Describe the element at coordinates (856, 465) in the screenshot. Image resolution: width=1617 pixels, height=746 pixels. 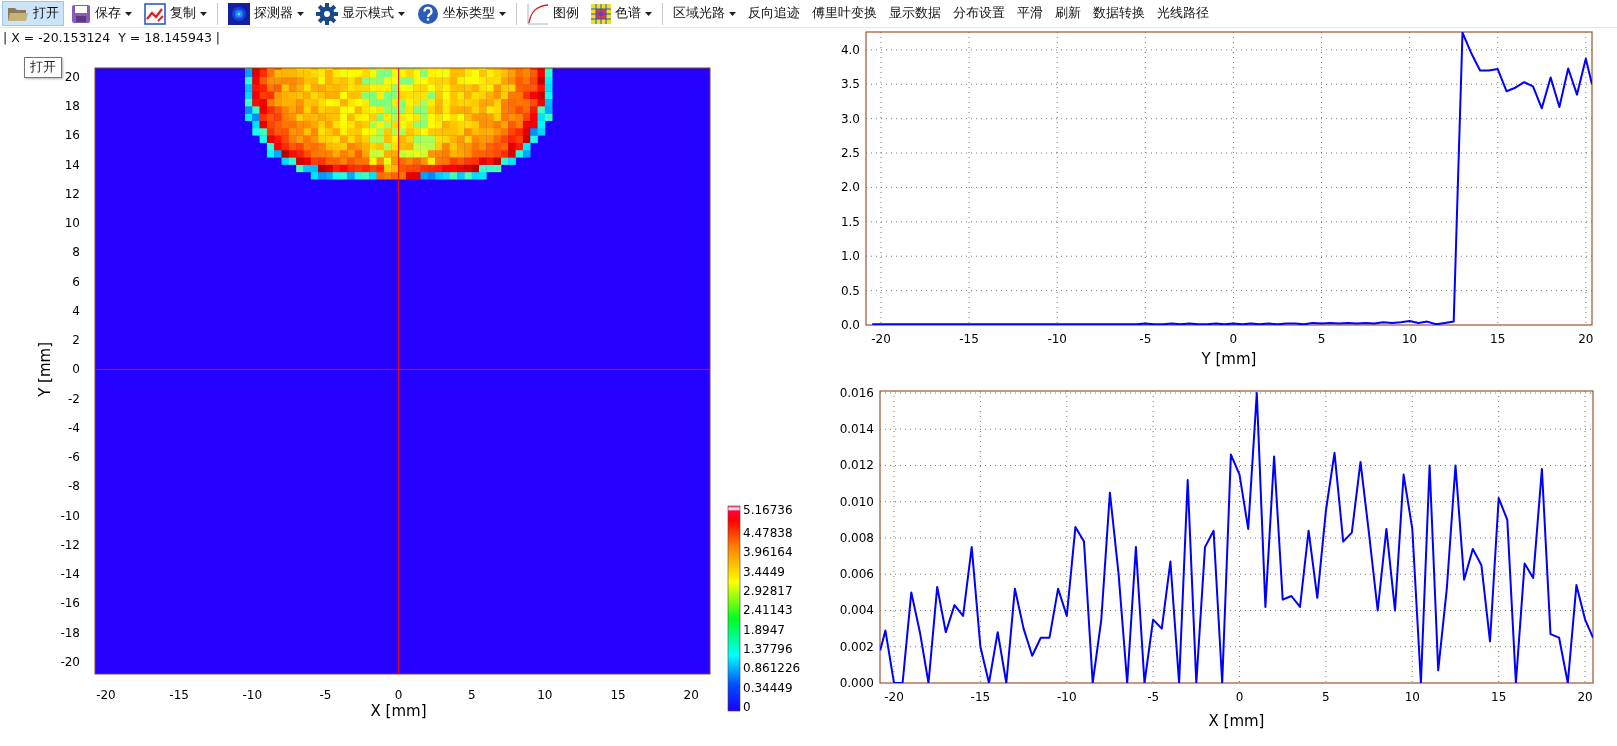
I see `axis-tick-label: 0.012` at that location.